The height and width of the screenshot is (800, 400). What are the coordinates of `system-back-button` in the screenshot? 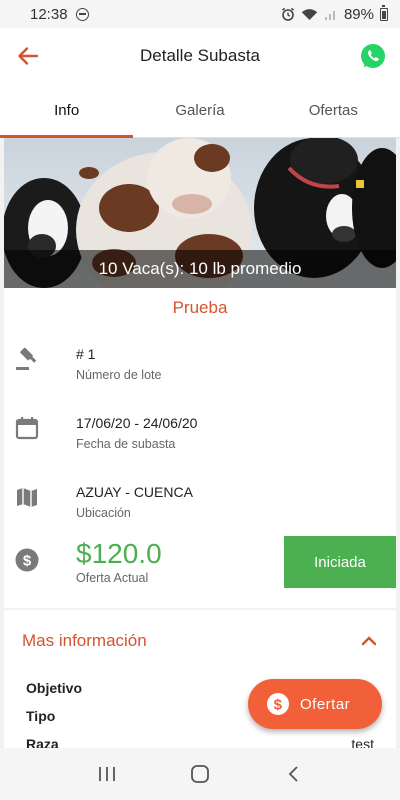 It's located at (293, 774).